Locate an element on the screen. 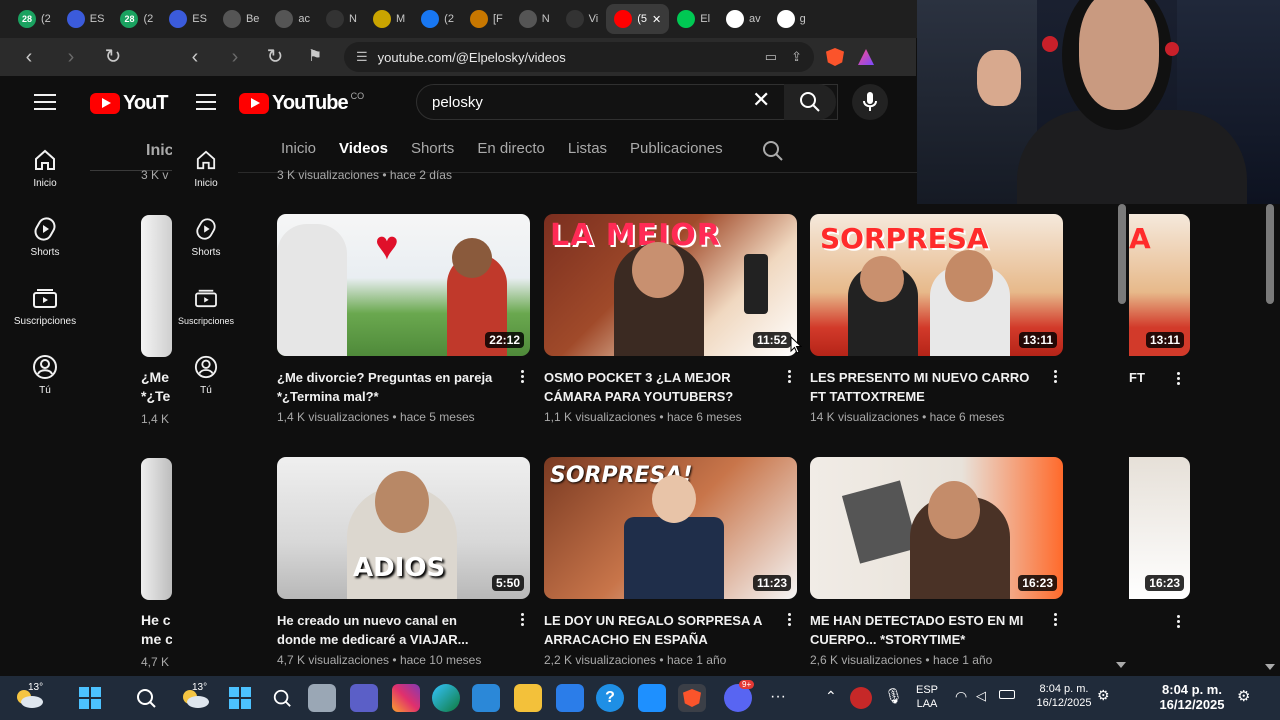 The height and width of the screenshot is (720, 1280). help-icon: ? is located at coordinates (610, 698).